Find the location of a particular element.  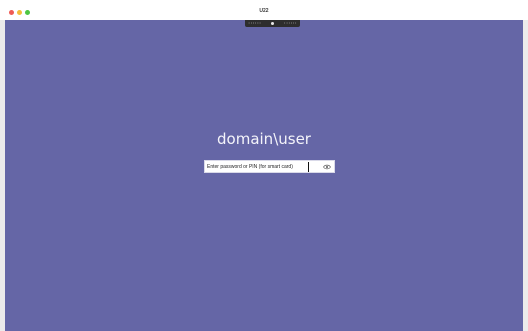

username-label: domain\user is located at coordinates (264, 139).